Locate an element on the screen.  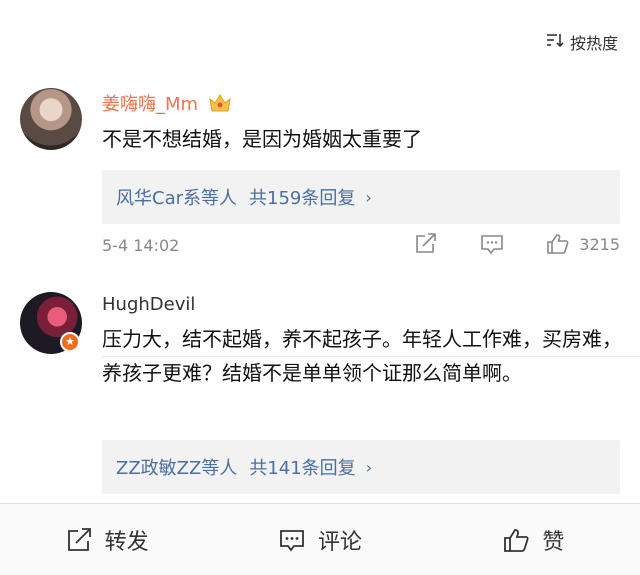
comment-author: 姜嗨嗨_Mm is located at coordinates (167, 103).